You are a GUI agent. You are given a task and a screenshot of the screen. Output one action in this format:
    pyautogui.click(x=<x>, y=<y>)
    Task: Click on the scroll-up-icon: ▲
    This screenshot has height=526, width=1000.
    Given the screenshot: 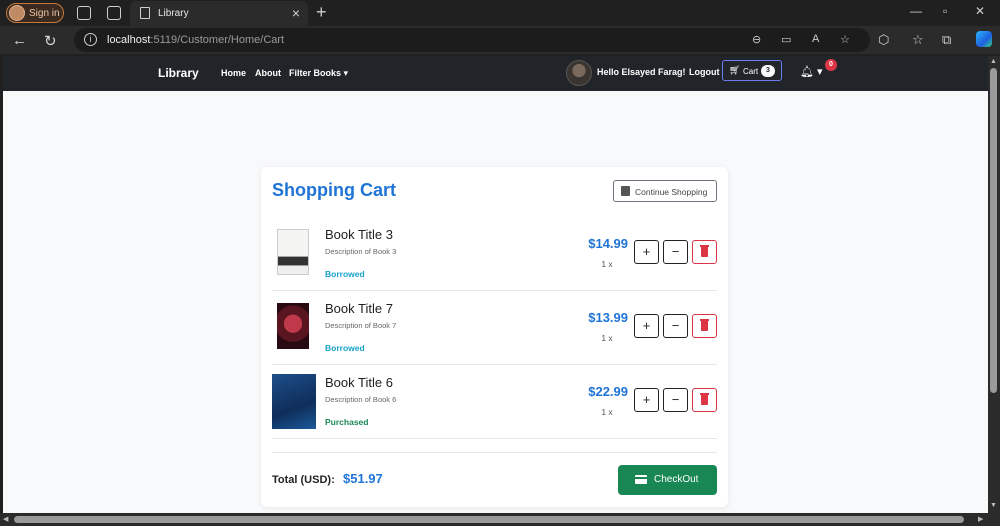 What is the action you would take?
    pyautogui.click(x=993, y=61)
    